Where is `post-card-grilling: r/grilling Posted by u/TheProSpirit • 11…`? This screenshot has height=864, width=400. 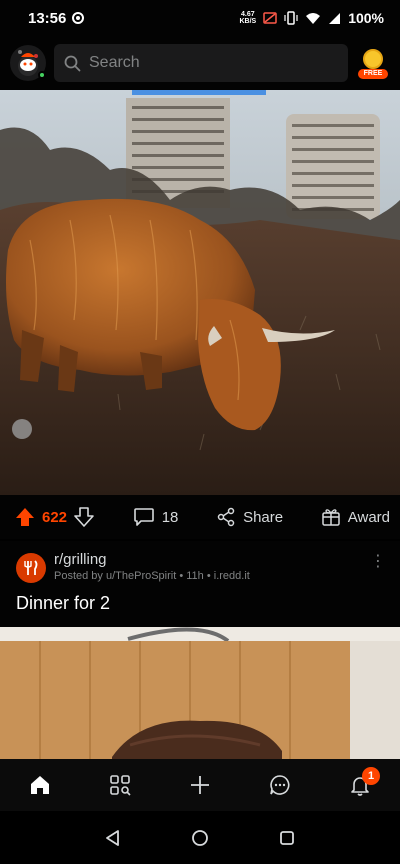 post-card-grilling: r/grilling Posted by u/TheProSpirit • 11… is located at coordinates (200, 584).